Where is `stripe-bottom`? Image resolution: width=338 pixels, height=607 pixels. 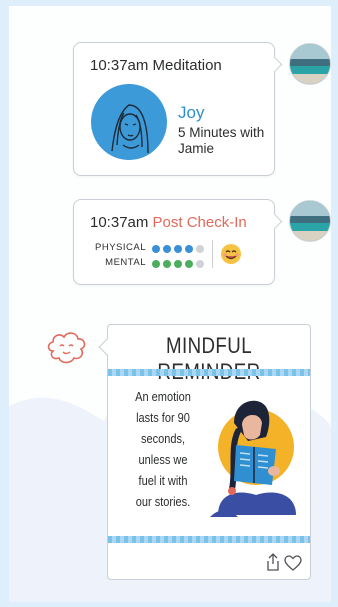
stripe-bottom is located at coordinates (209, 539).